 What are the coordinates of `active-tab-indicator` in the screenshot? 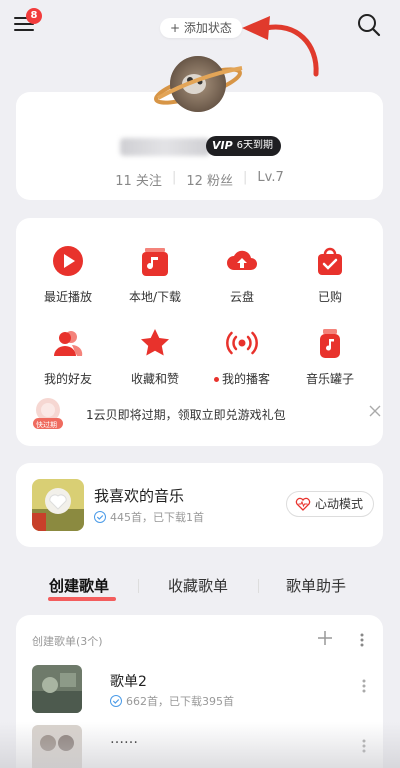 It's located at (82, 599).